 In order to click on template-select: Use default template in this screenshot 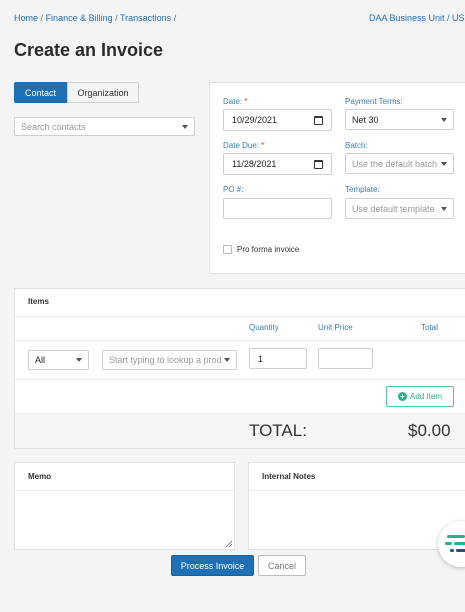, I will do `click(399, 208)`.